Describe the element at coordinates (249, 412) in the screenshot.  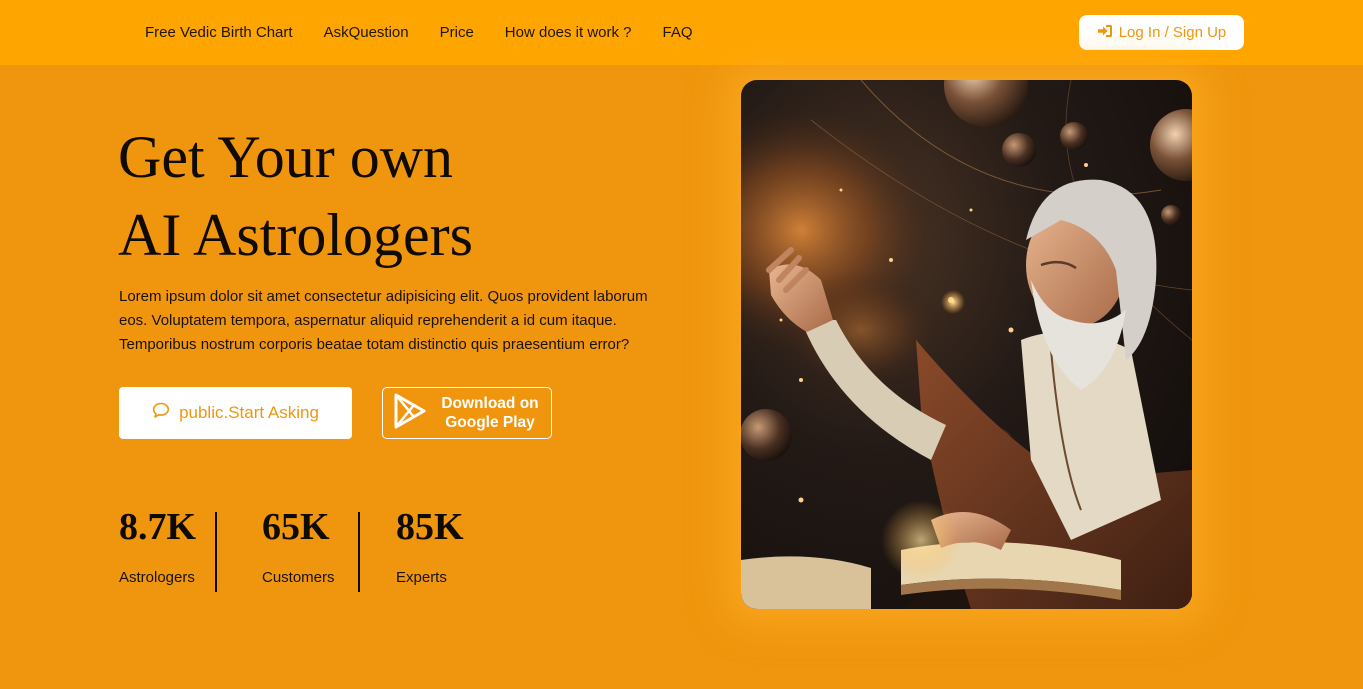
I see `start-asking-label: public.Start Asking` at that location.